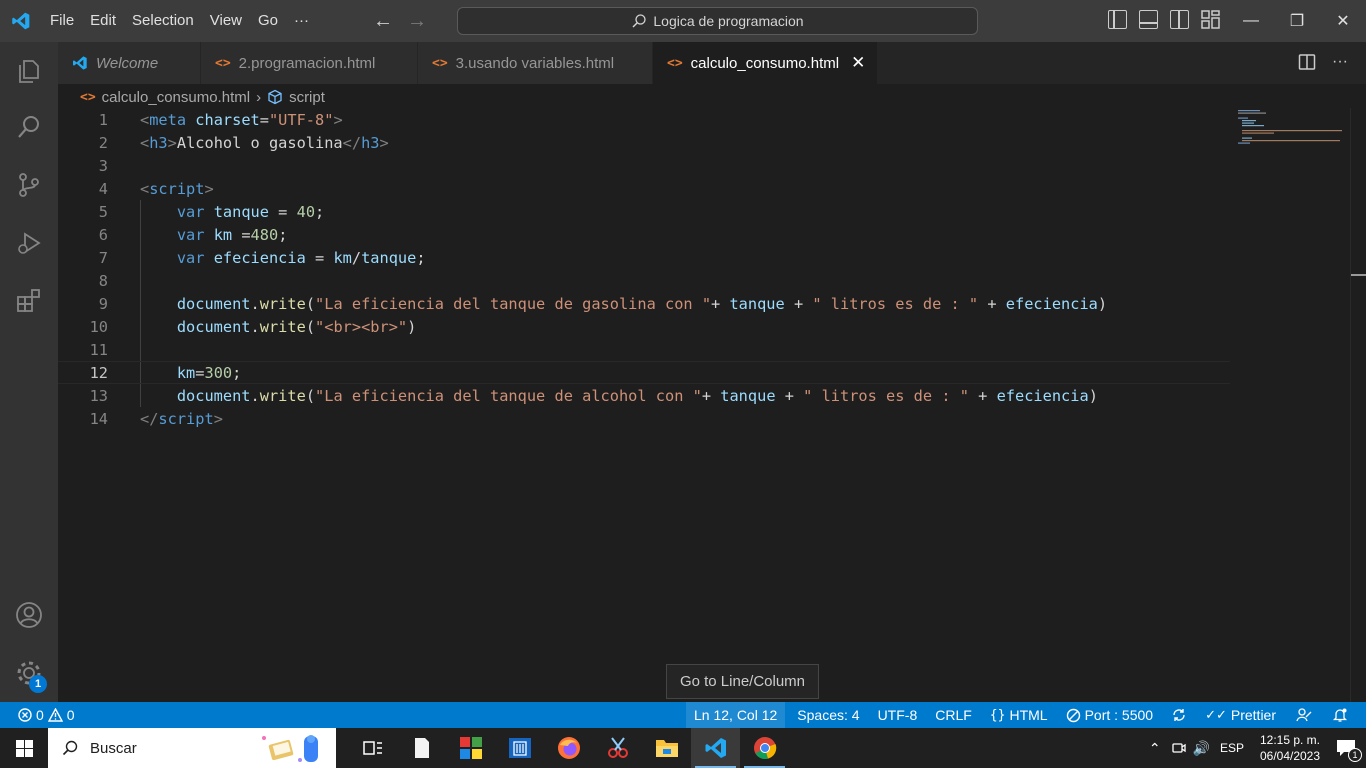  Describe the element at coordinates (644, 326) in the screenshot. I see `code-line: 10 document.write("<br><br>")` at that location.